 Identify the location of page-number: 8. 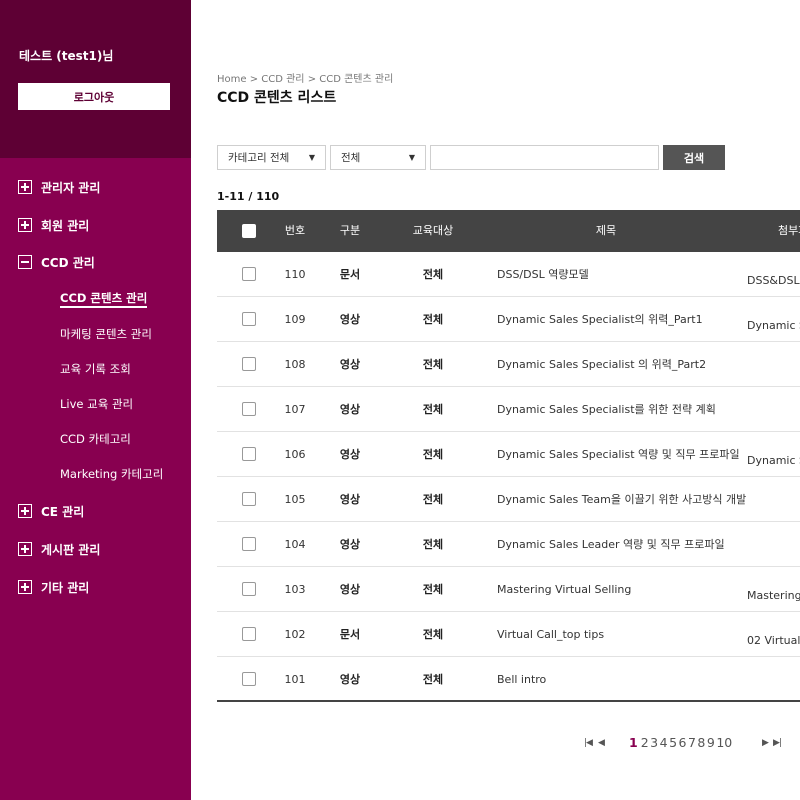
(701, 742).